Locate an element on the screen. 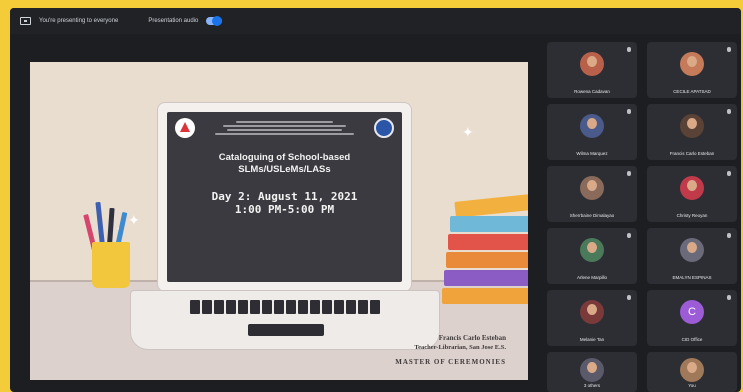 Image resolution: width=743 pixels, height=392 pixels. participant-tile: 3 others is located at coordinates (592, 372).